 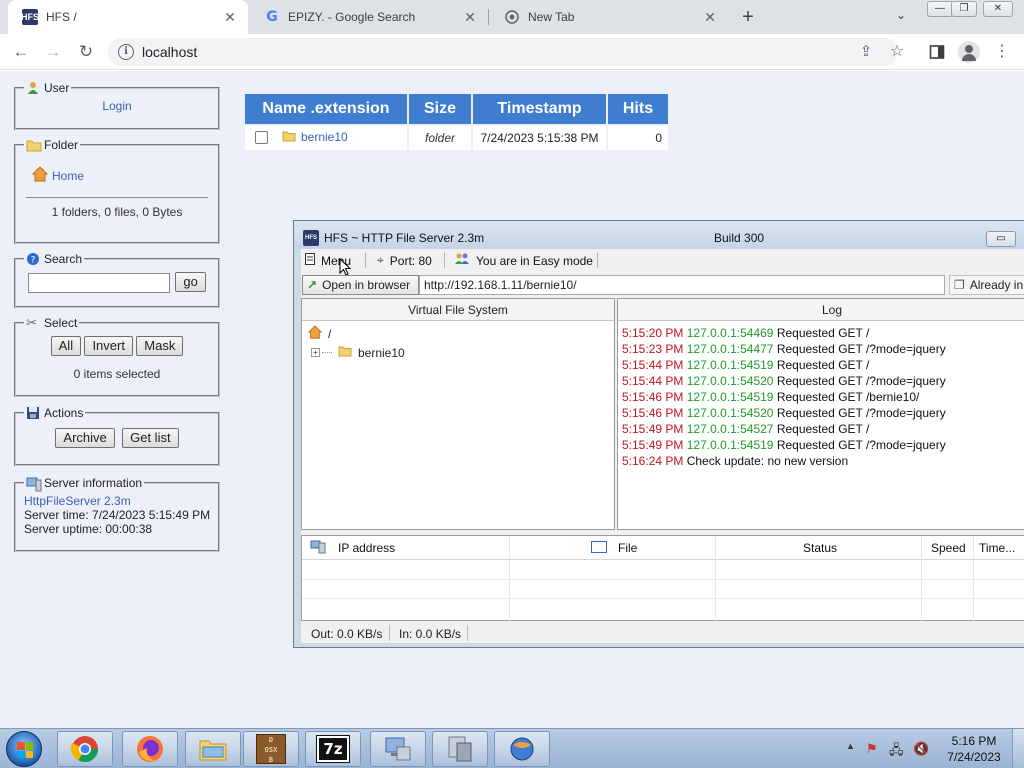 What do you see at coordinates (324, 137) in the screenshot?
I see `folder-link: bernie10` at bounding box center [324, 137].